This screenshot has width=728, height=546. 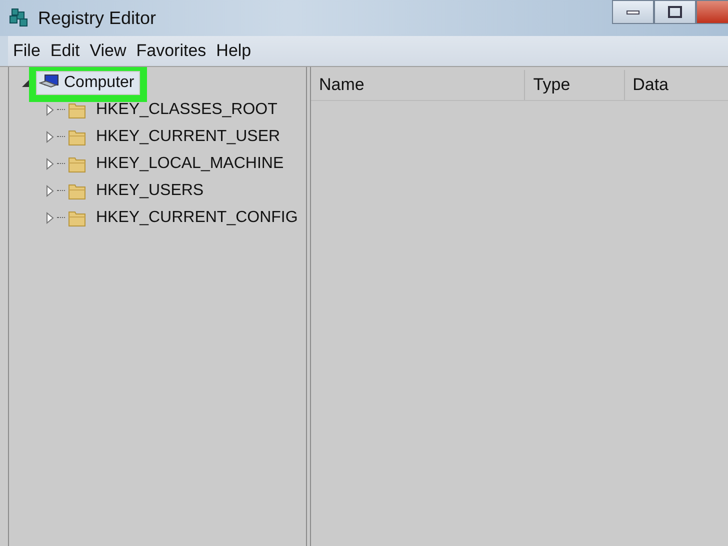 I want to click on menu-item: Edit, so click(x=65, y=51).